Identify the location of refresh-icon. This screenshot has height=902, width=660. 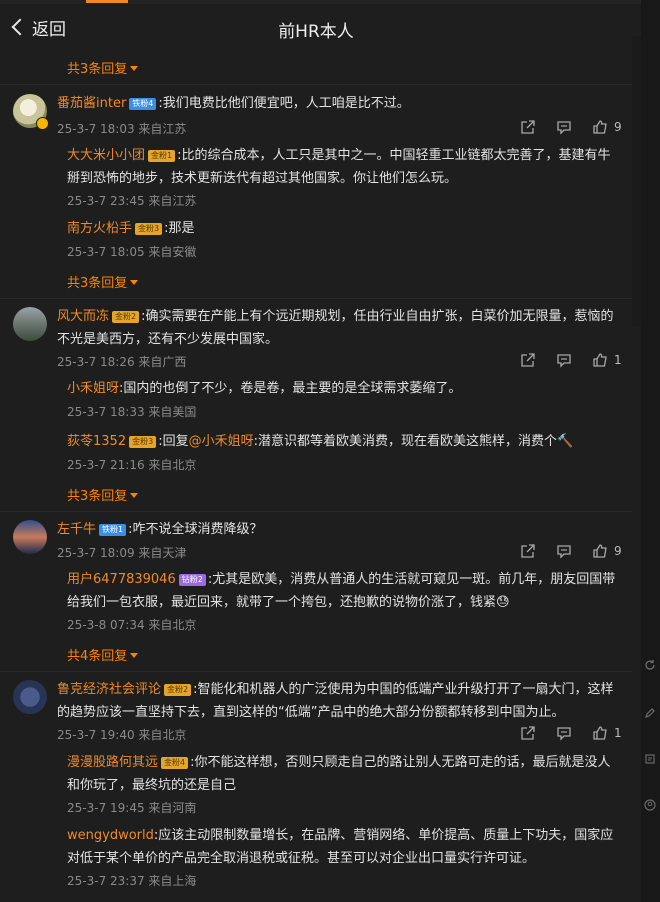
(650, 663).